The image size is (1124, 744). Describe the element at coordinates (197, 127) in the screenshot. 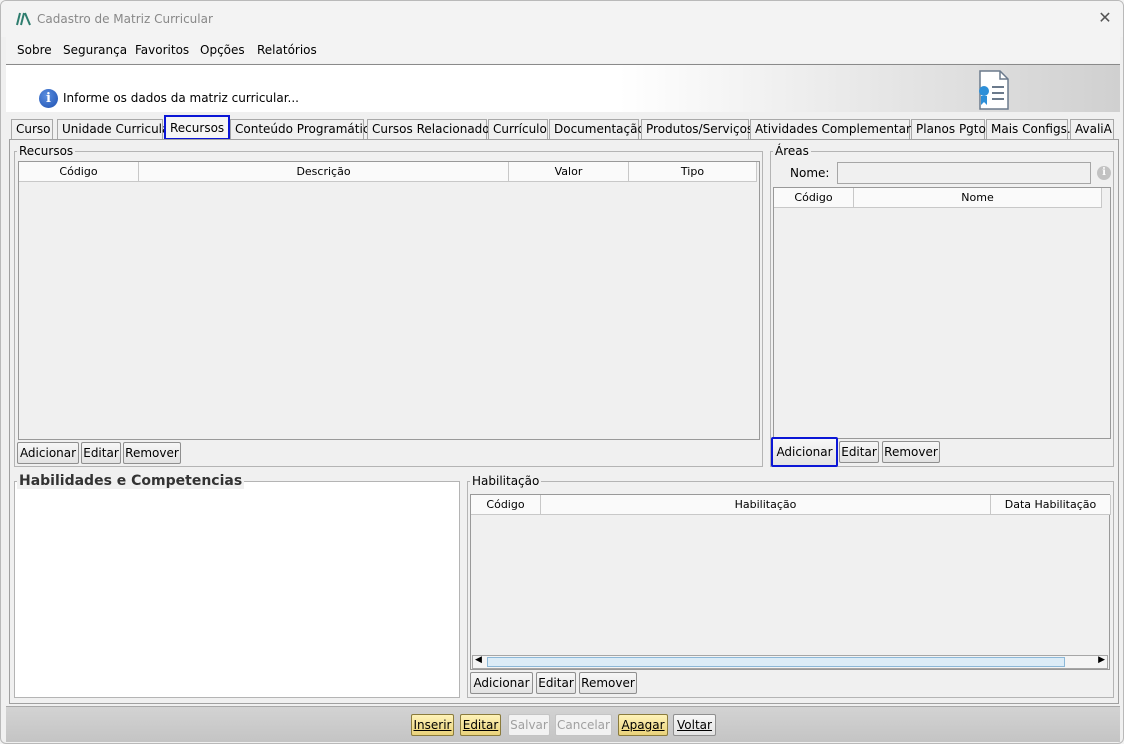

I see `tab-recursos: Recursos` at that location.